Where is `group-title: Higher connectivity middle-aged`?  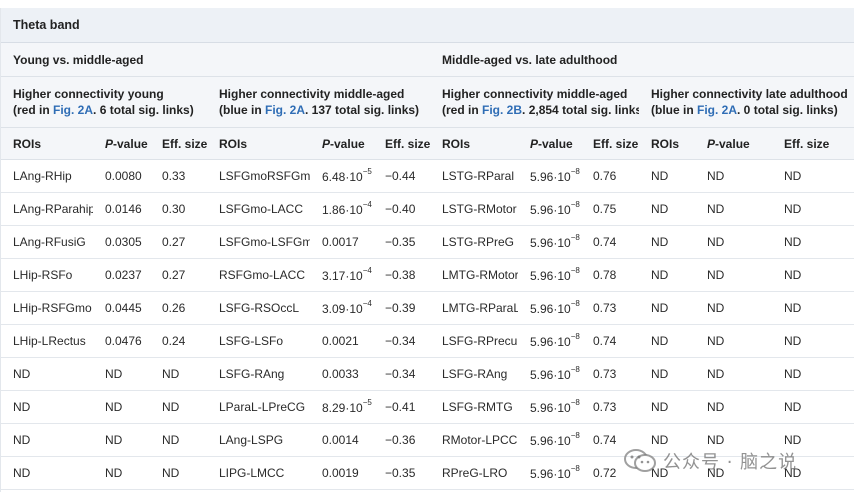
group-title: Higher connectivity middle-aged is located at coordinates (312, 94).